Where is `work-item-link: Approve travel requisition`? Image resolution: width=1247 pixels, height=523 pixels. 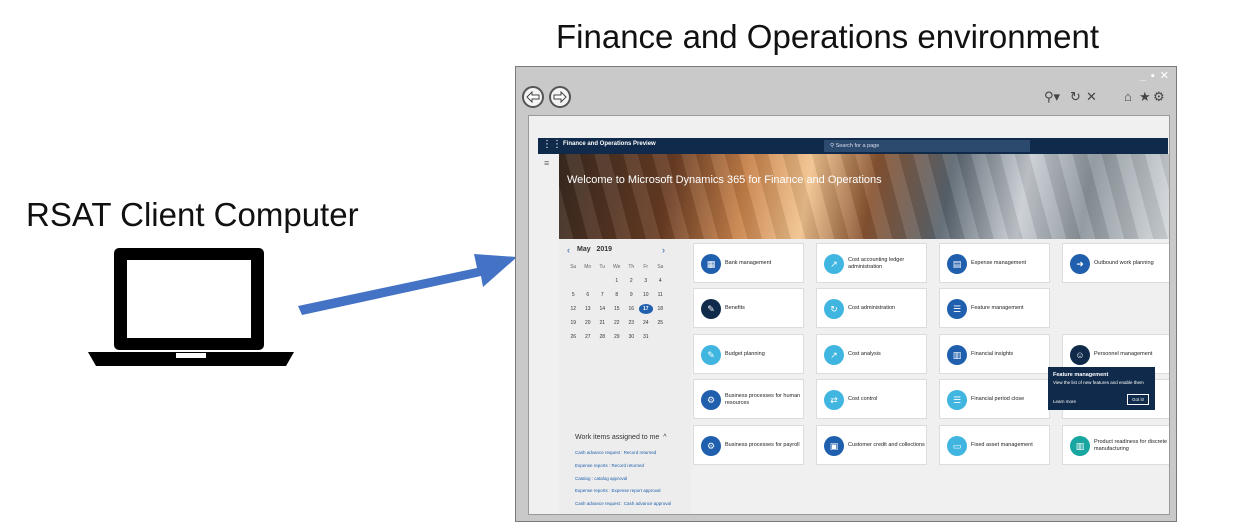 work-item-link: Approve travel requisition is located at coordinates (623, 514).